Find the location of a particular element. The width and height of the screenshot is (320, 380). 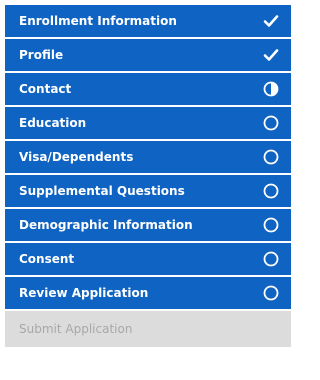

step-contact: Contact is located at coordinates (148, 90).